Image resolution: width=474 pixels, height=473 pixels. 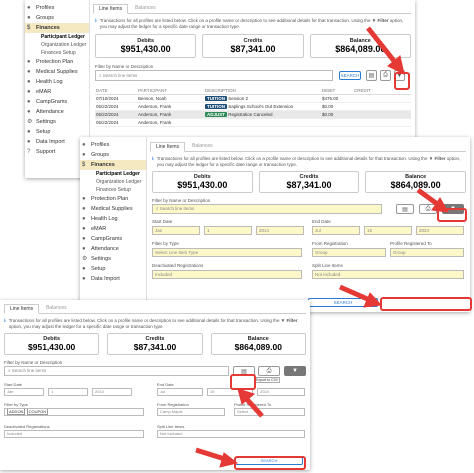 What do you see at coordinates (16, 412) in the screenshot?
I see `type-tag: ADDON` at bounding box center [16, 412].